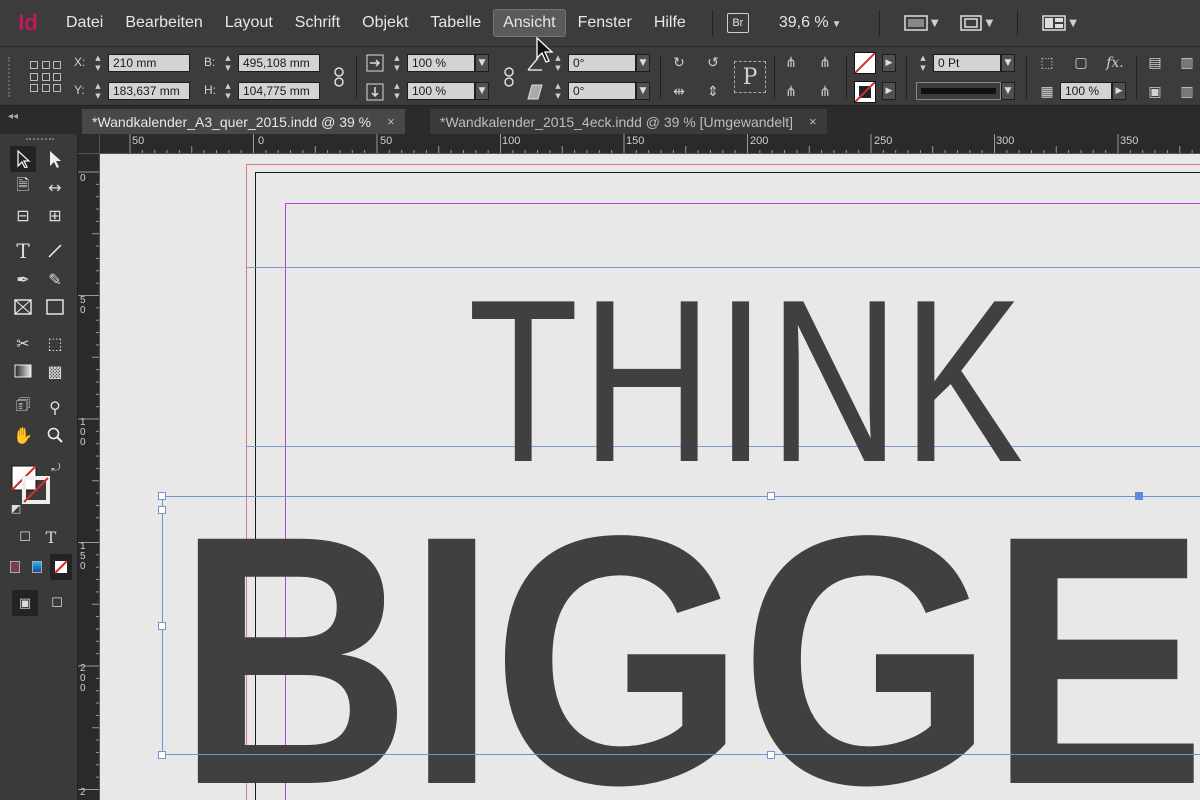 The height and width of the screenshot is (800, 1200). I want to click on opacity-dropdown: ▶, so click(1119, 91).